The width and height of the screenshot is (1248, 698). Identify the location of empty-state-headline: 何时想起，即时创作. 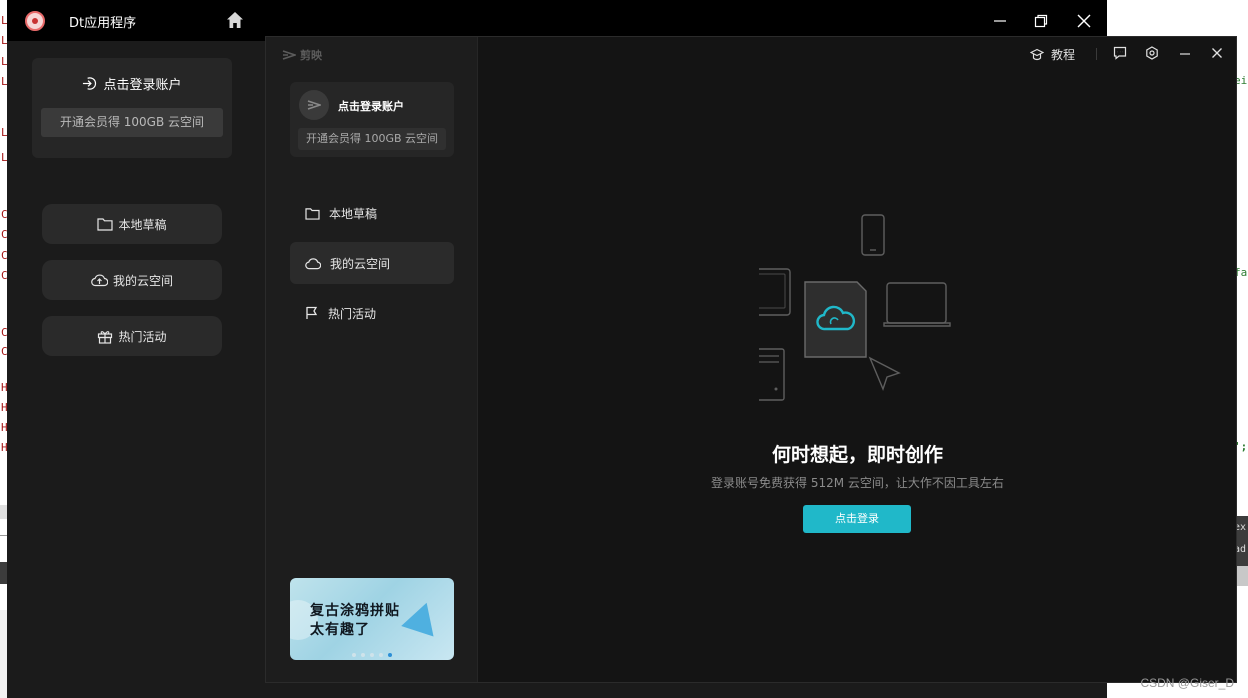
(857, 455).